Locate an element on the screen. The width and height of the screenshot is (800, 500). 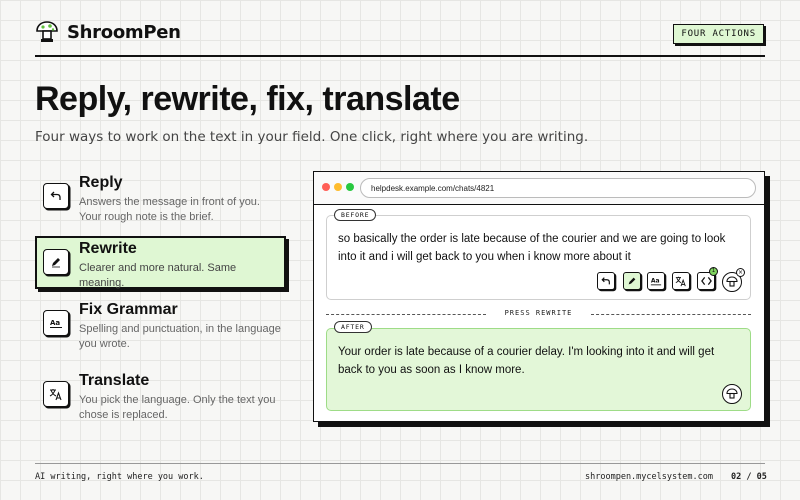
page-title: Reply, rewrite, fix, translate is located at coordinates (247, 99).